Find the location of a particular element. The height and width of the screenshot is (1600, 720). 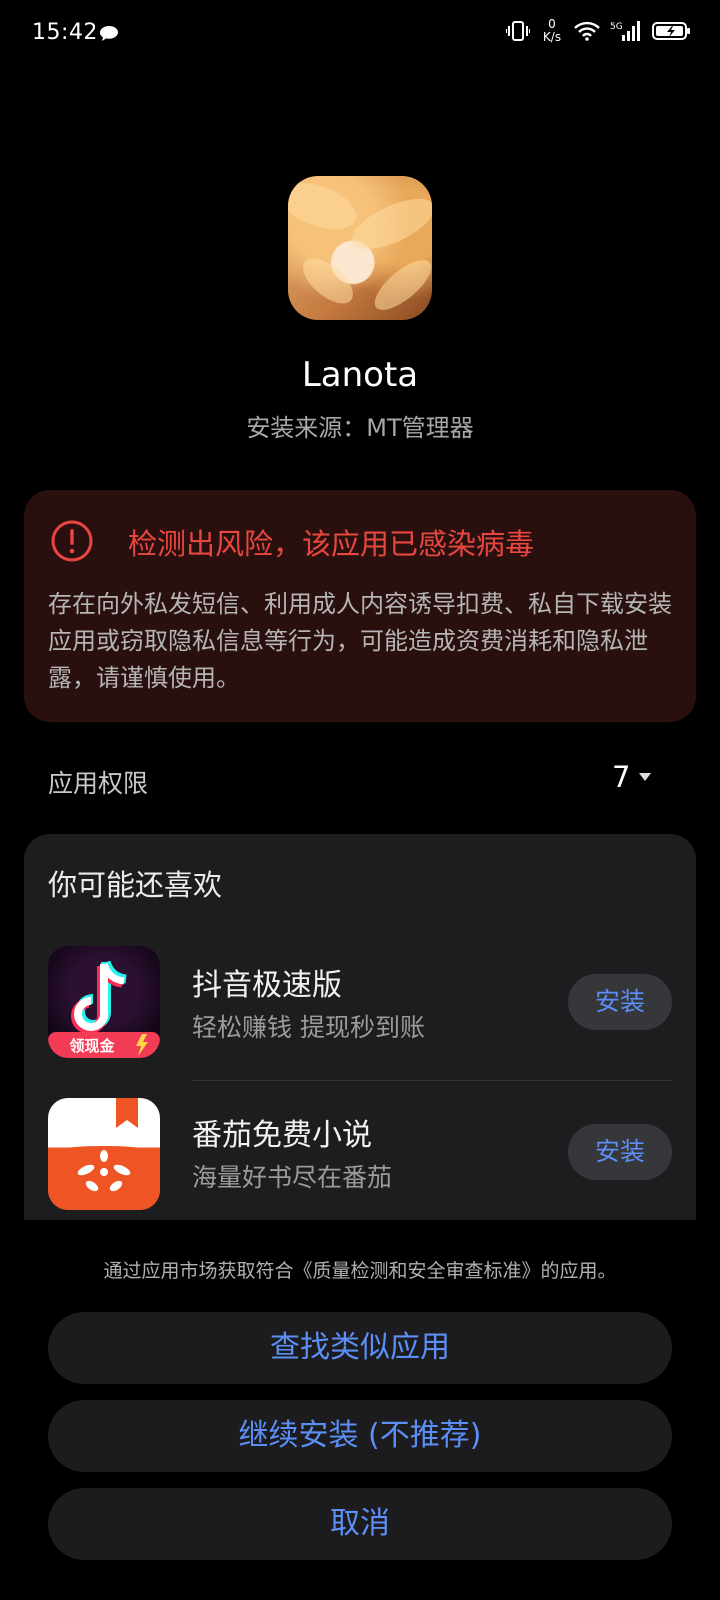

fanqie-app-desc: 海量好书尽在番茄 is located at coordinates (292, 1177).